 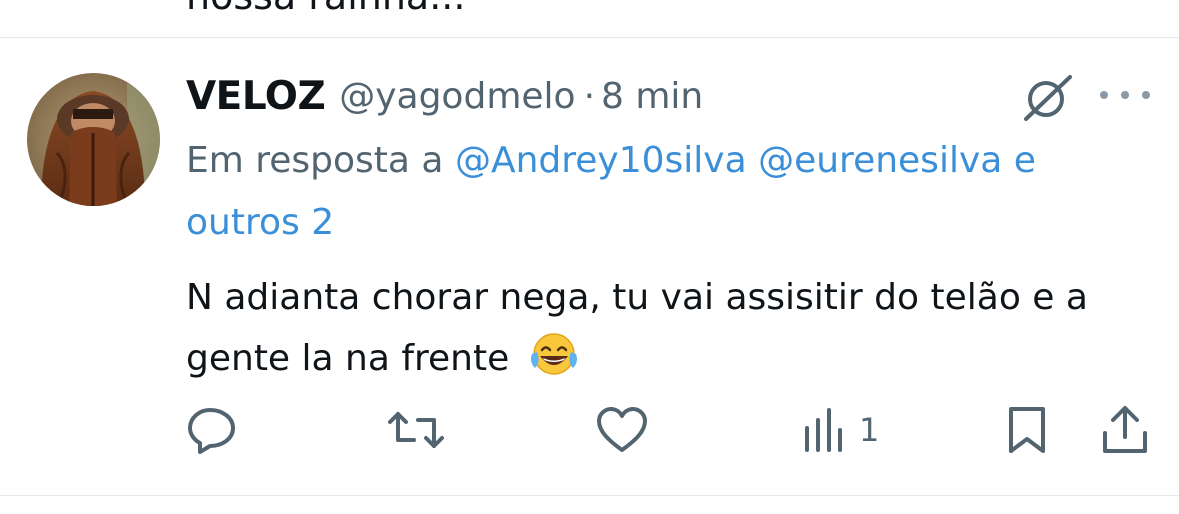 I want to click on reply-button, so click(x=212, y=430).